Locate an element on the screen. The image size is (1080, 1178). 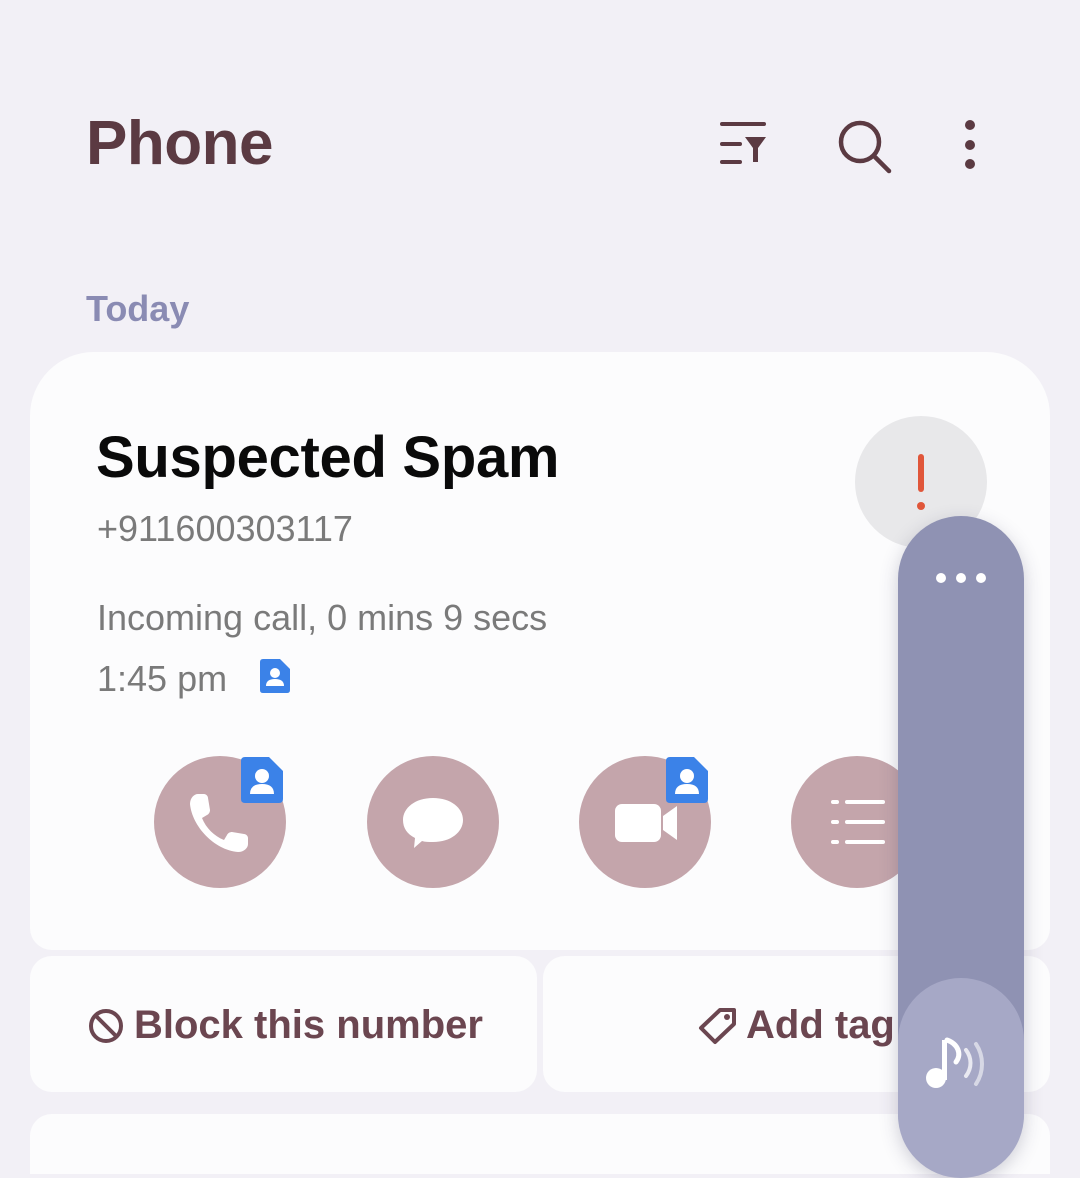
sound-button is located at coordinates (961, 1078).